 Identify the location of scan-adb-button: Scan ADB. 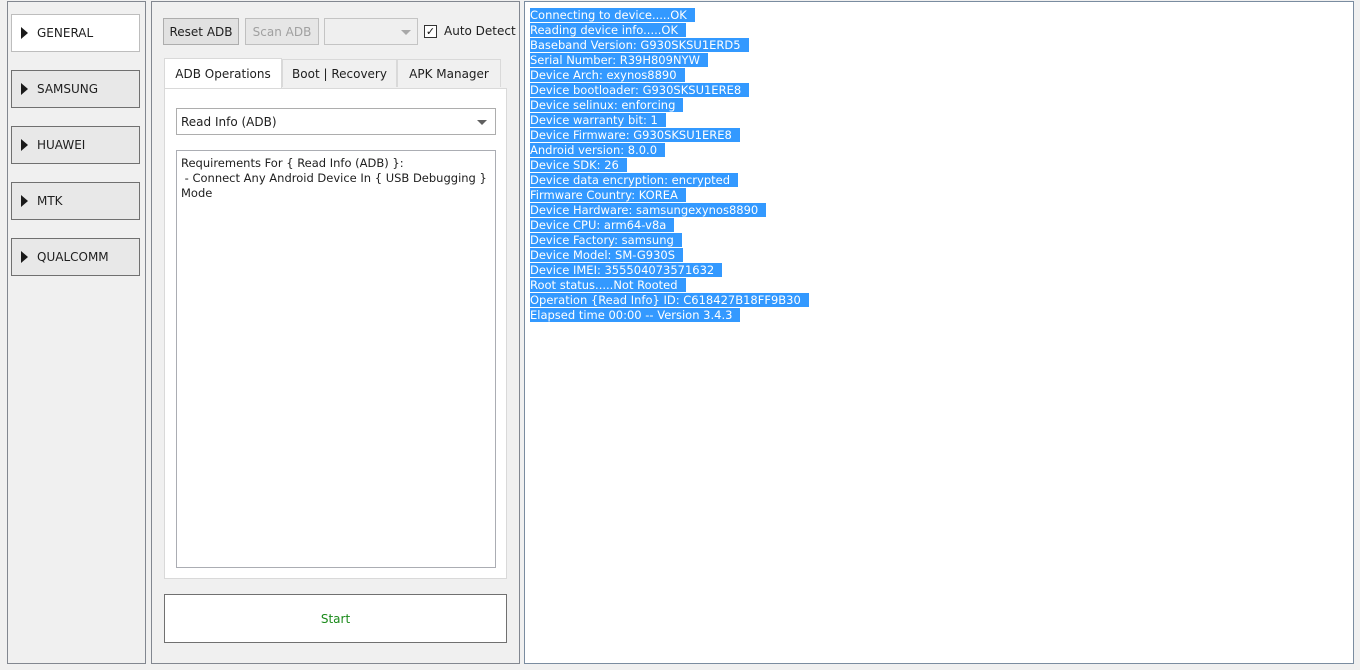
(282, 31).